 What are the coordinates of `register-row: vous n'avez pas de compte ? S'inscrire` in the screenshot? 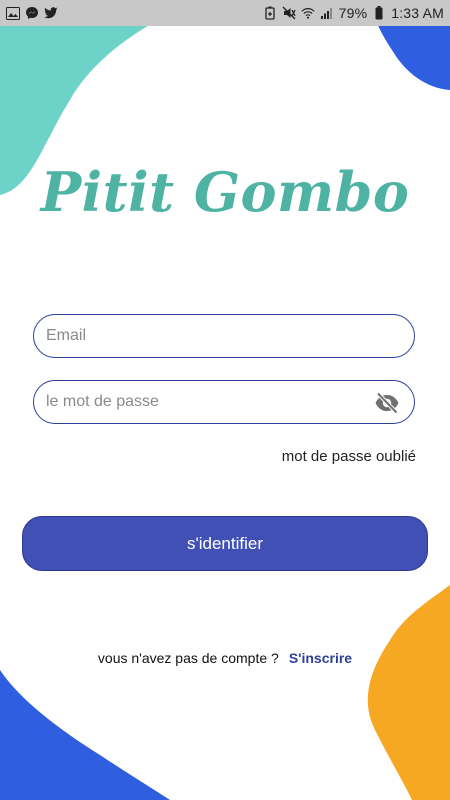 It's located at (225, 658).